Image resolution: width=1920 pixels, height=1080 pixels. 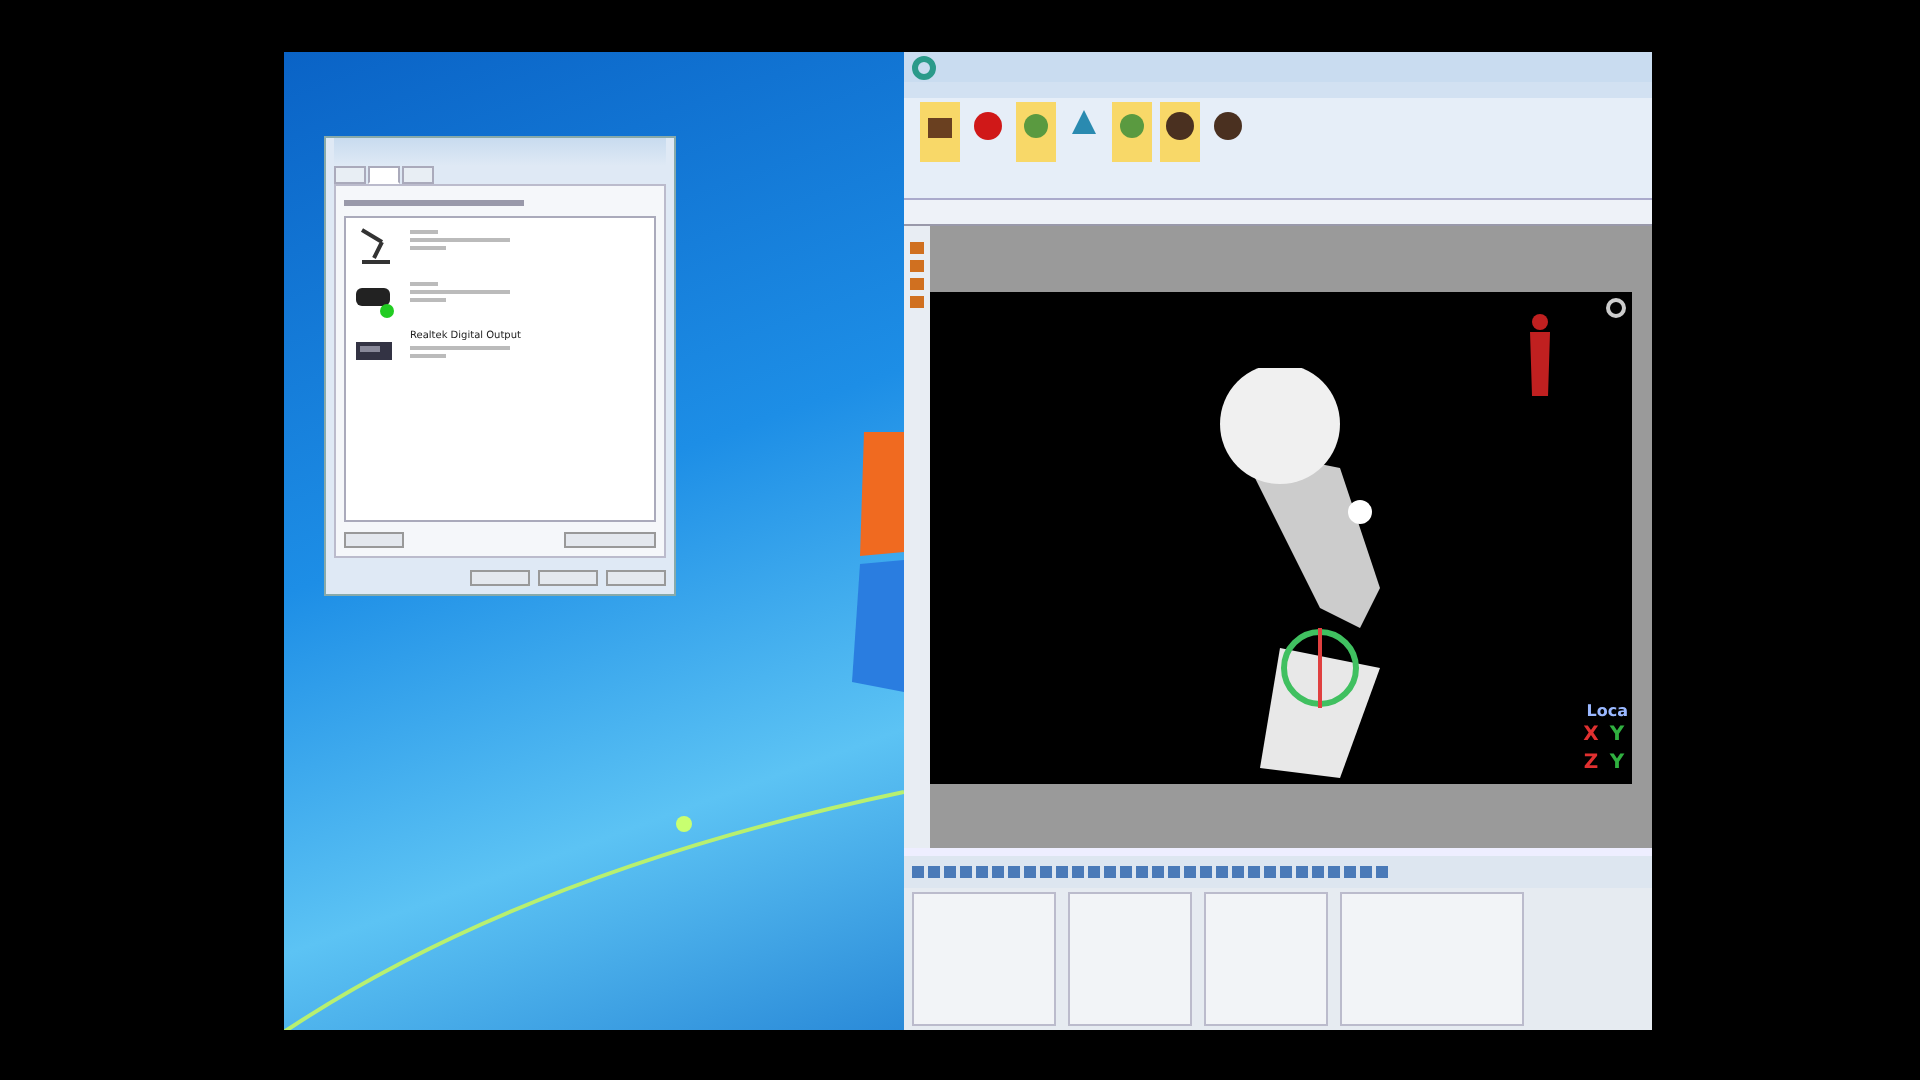 I want to click on apply-button, so click(x=636, y=578).